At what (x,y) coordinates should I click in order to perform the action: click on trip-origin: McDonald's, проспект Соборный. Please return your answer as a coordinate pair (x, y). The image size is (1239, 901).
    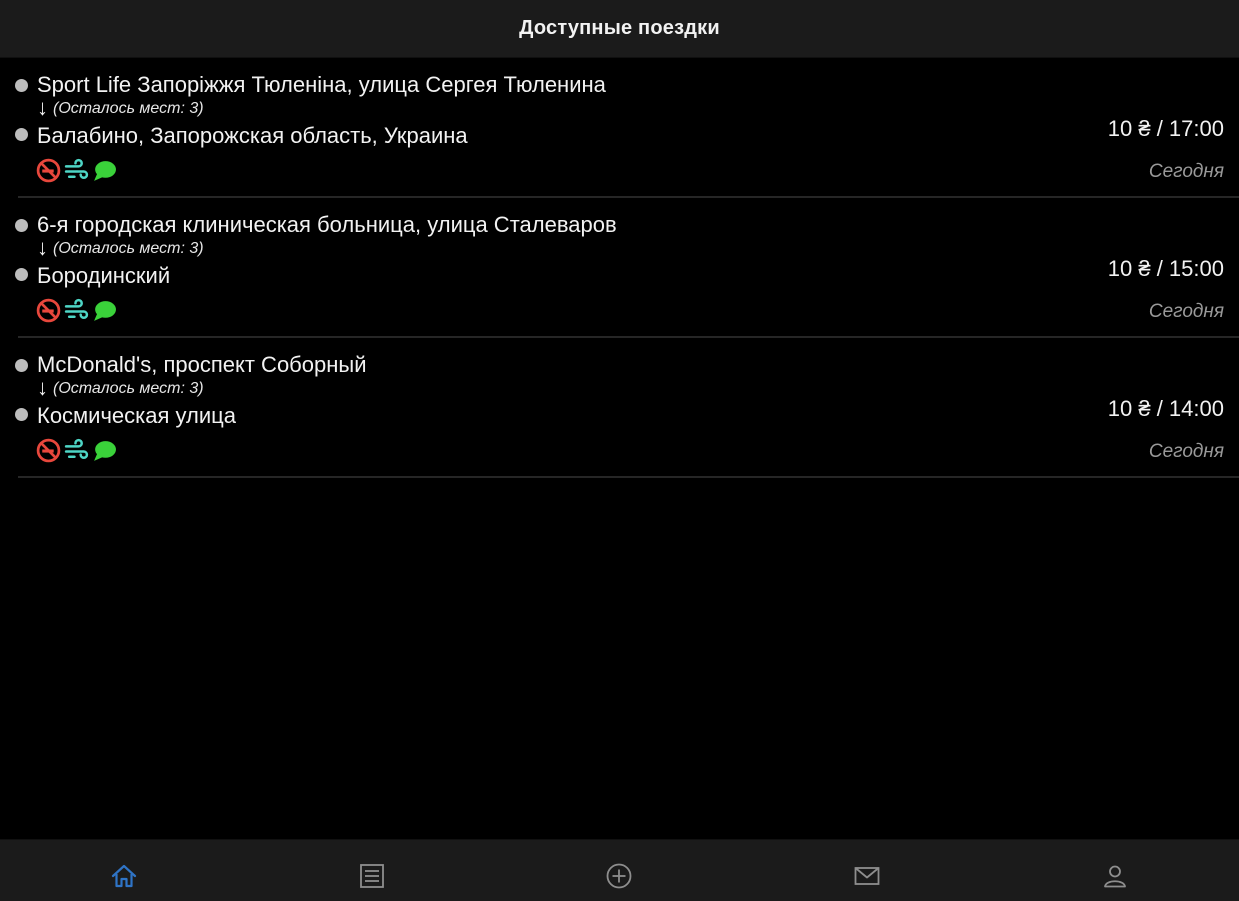
    Looking at the image, I should click on (202, 364).